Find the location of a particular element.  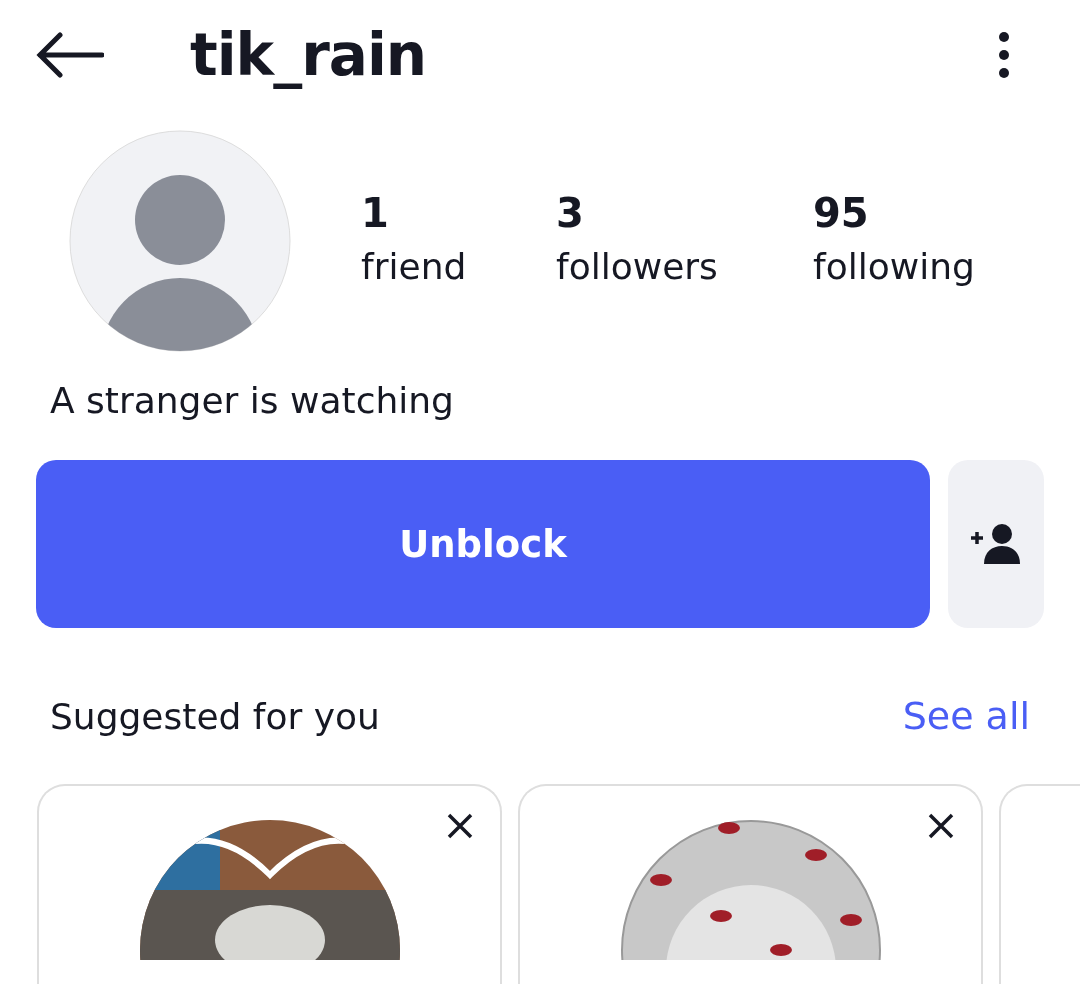

stat-label: followers is located at coordinates (637, 267).